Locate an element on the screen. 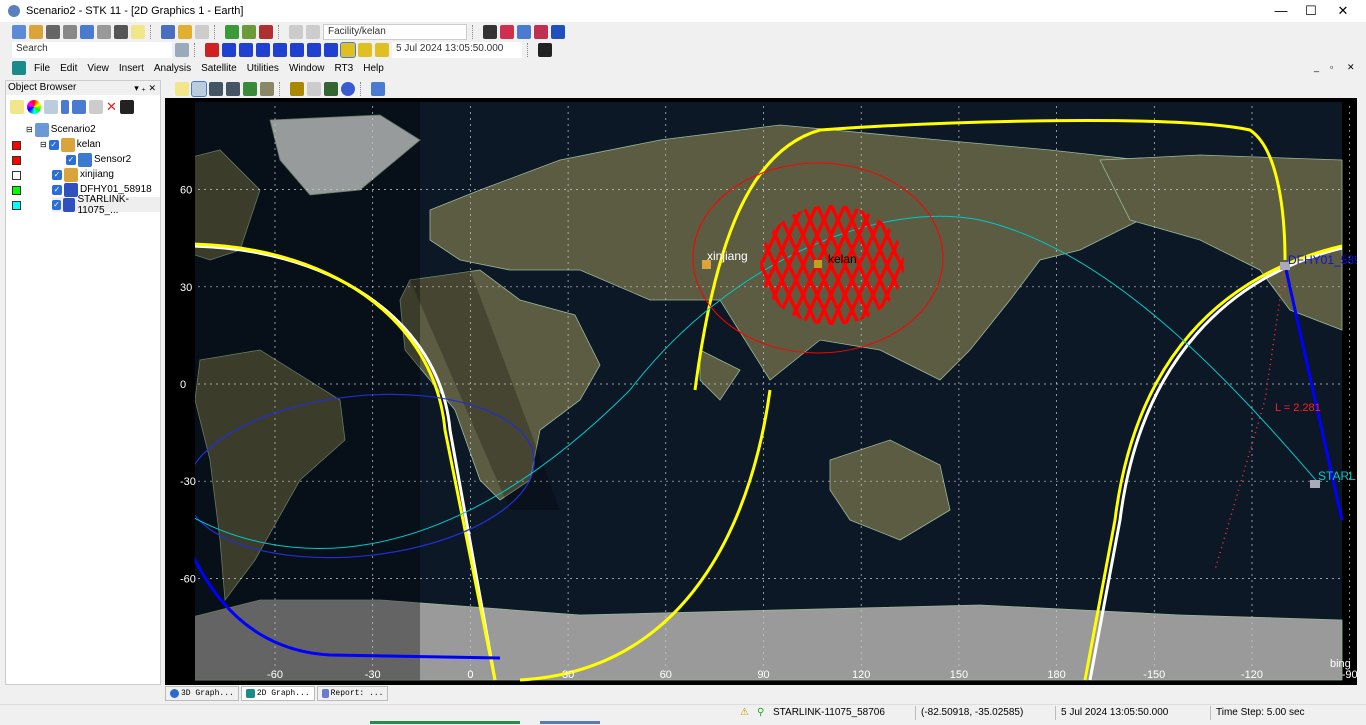 This screenshot has width=1366, height=725. link-icon is located at coordinates (232, 32).